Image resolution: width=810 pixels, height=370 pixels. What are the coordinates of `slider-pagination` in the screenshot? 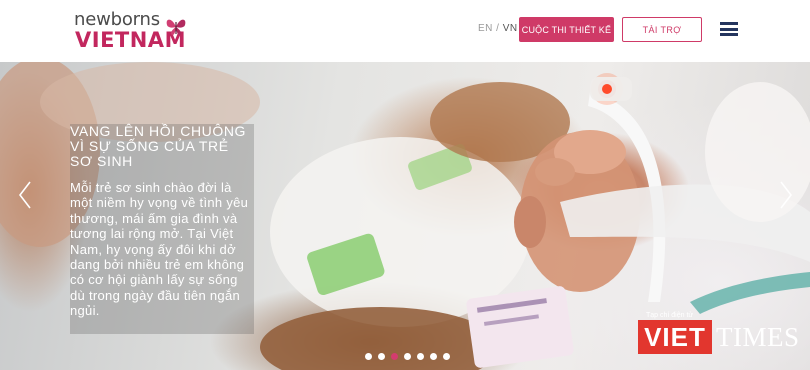 It's located at (407, 356).